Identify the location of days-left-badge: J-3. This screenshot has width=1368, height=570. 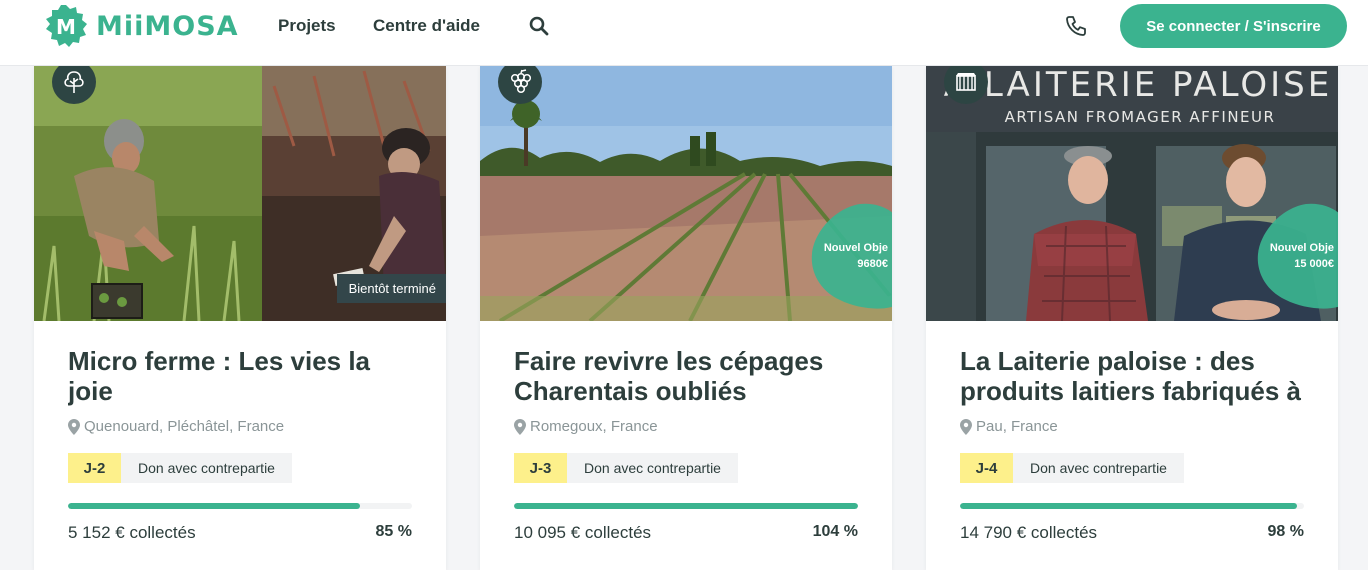
(540, 468).